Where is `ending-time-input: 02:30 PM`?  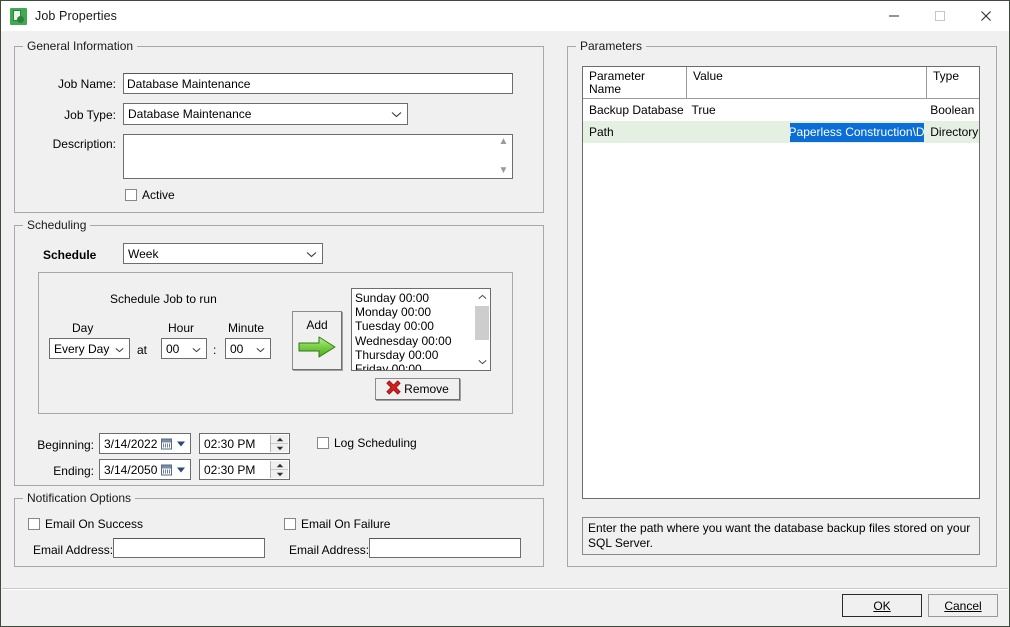
ending-time-input: 02:30 PM is located at coordinates (244, 469).